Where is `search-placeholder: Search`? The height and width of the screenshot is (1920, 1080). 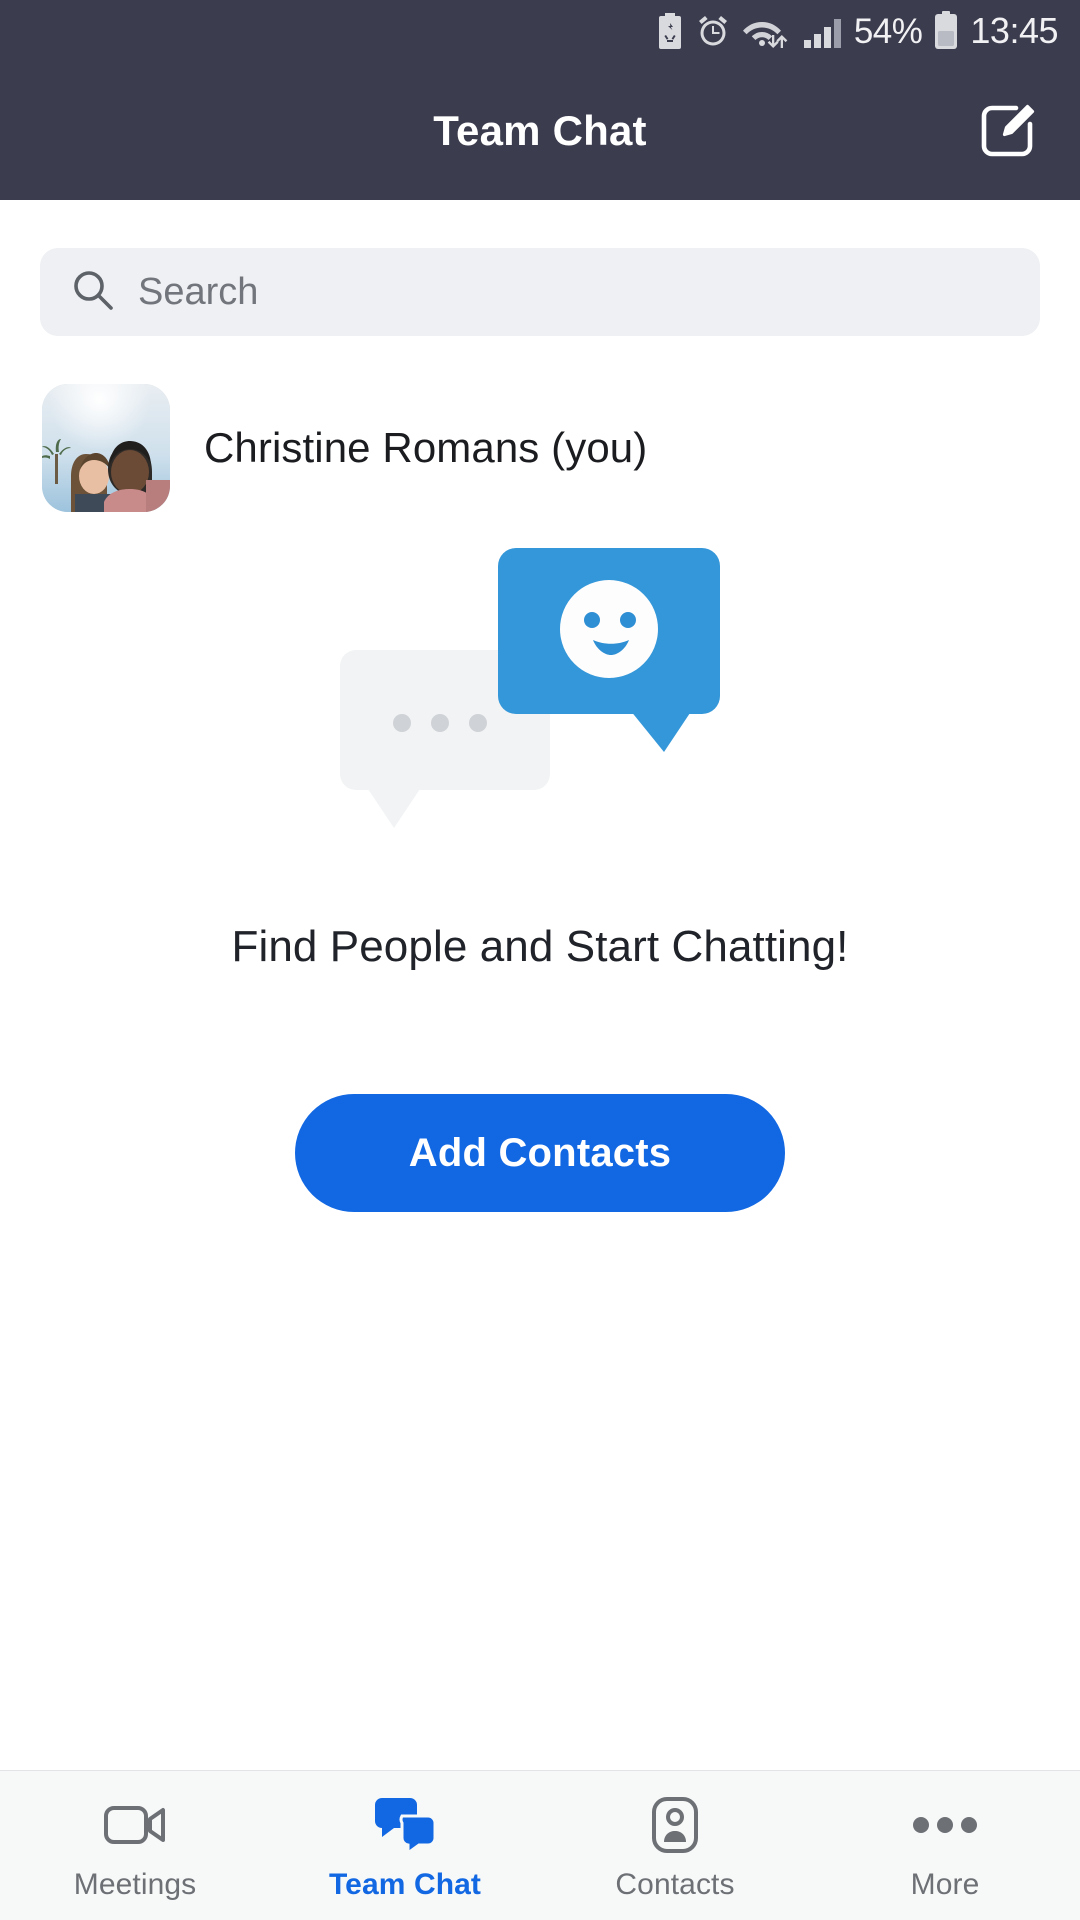 search-placeholder: Search is located at coordinates (198, 291).